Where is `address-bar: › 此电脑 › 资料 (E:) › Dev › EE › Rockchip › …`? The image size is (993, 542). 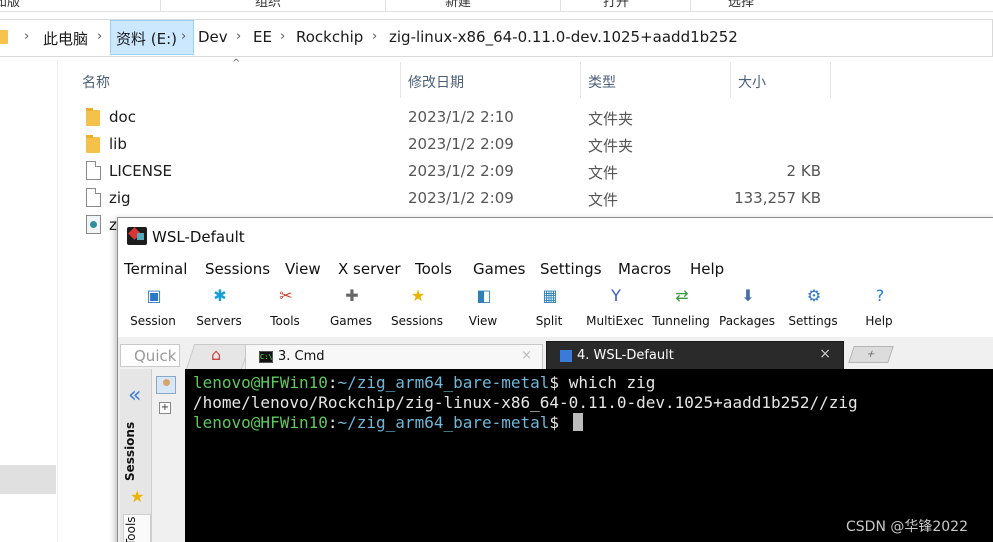 address-bar: › 此电脑 › 资料 (E:) › Dev › EE › Rockchip › … is located at coordinates (496, 38).